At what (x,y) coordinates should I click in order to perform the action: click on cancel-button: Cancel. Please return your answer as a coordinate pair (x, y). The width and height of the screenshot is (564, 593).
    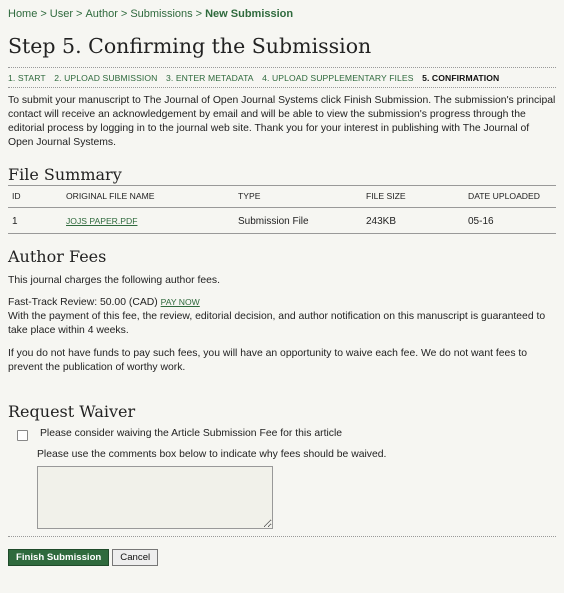
    Looking at the image, I should click on (135, 557).